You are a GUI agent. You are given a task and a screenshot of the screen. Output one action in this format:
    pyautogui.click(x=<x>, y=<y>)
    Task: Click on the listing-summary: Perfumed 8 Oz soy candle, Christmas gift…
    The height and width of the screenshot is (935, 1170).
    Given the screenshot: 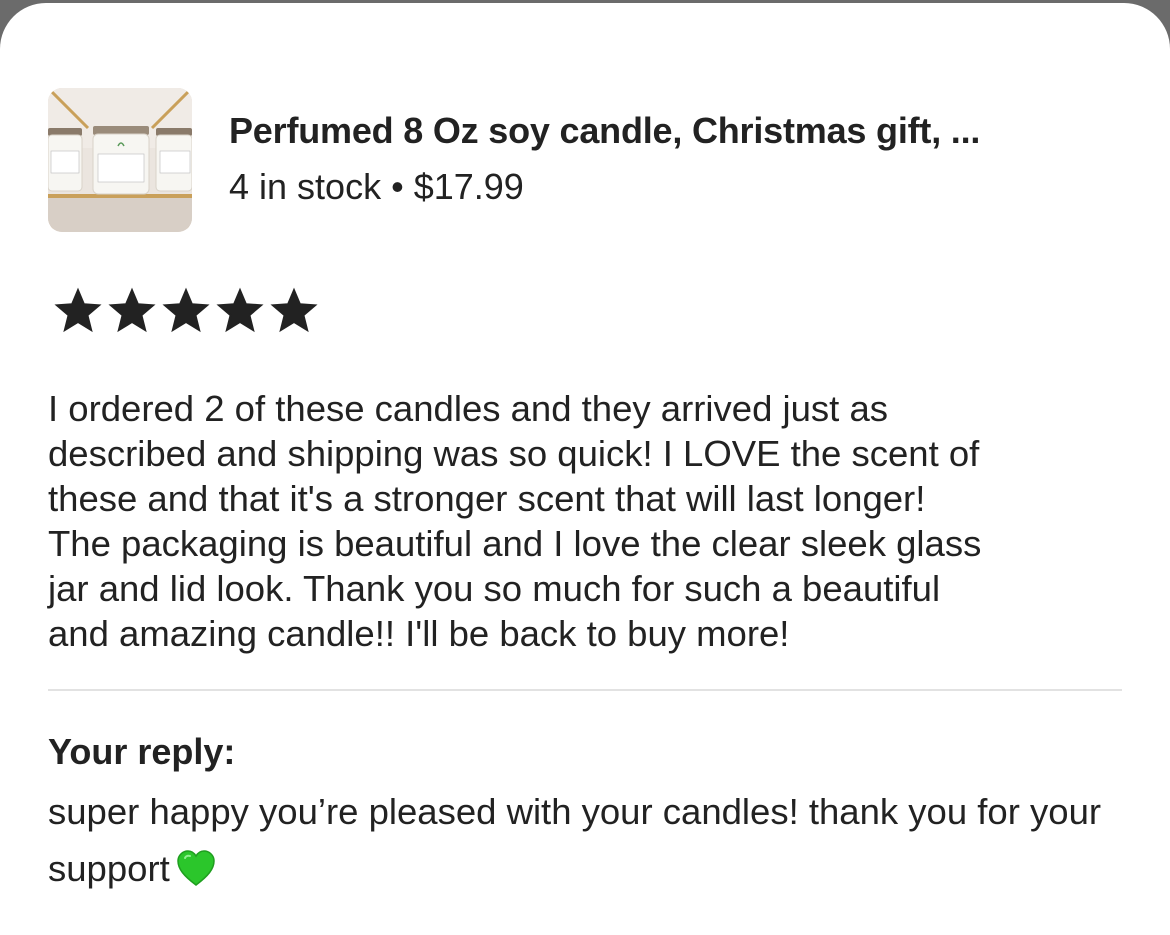 What is the action you would take?
    pyautogui.click(x=514, y=160)
    